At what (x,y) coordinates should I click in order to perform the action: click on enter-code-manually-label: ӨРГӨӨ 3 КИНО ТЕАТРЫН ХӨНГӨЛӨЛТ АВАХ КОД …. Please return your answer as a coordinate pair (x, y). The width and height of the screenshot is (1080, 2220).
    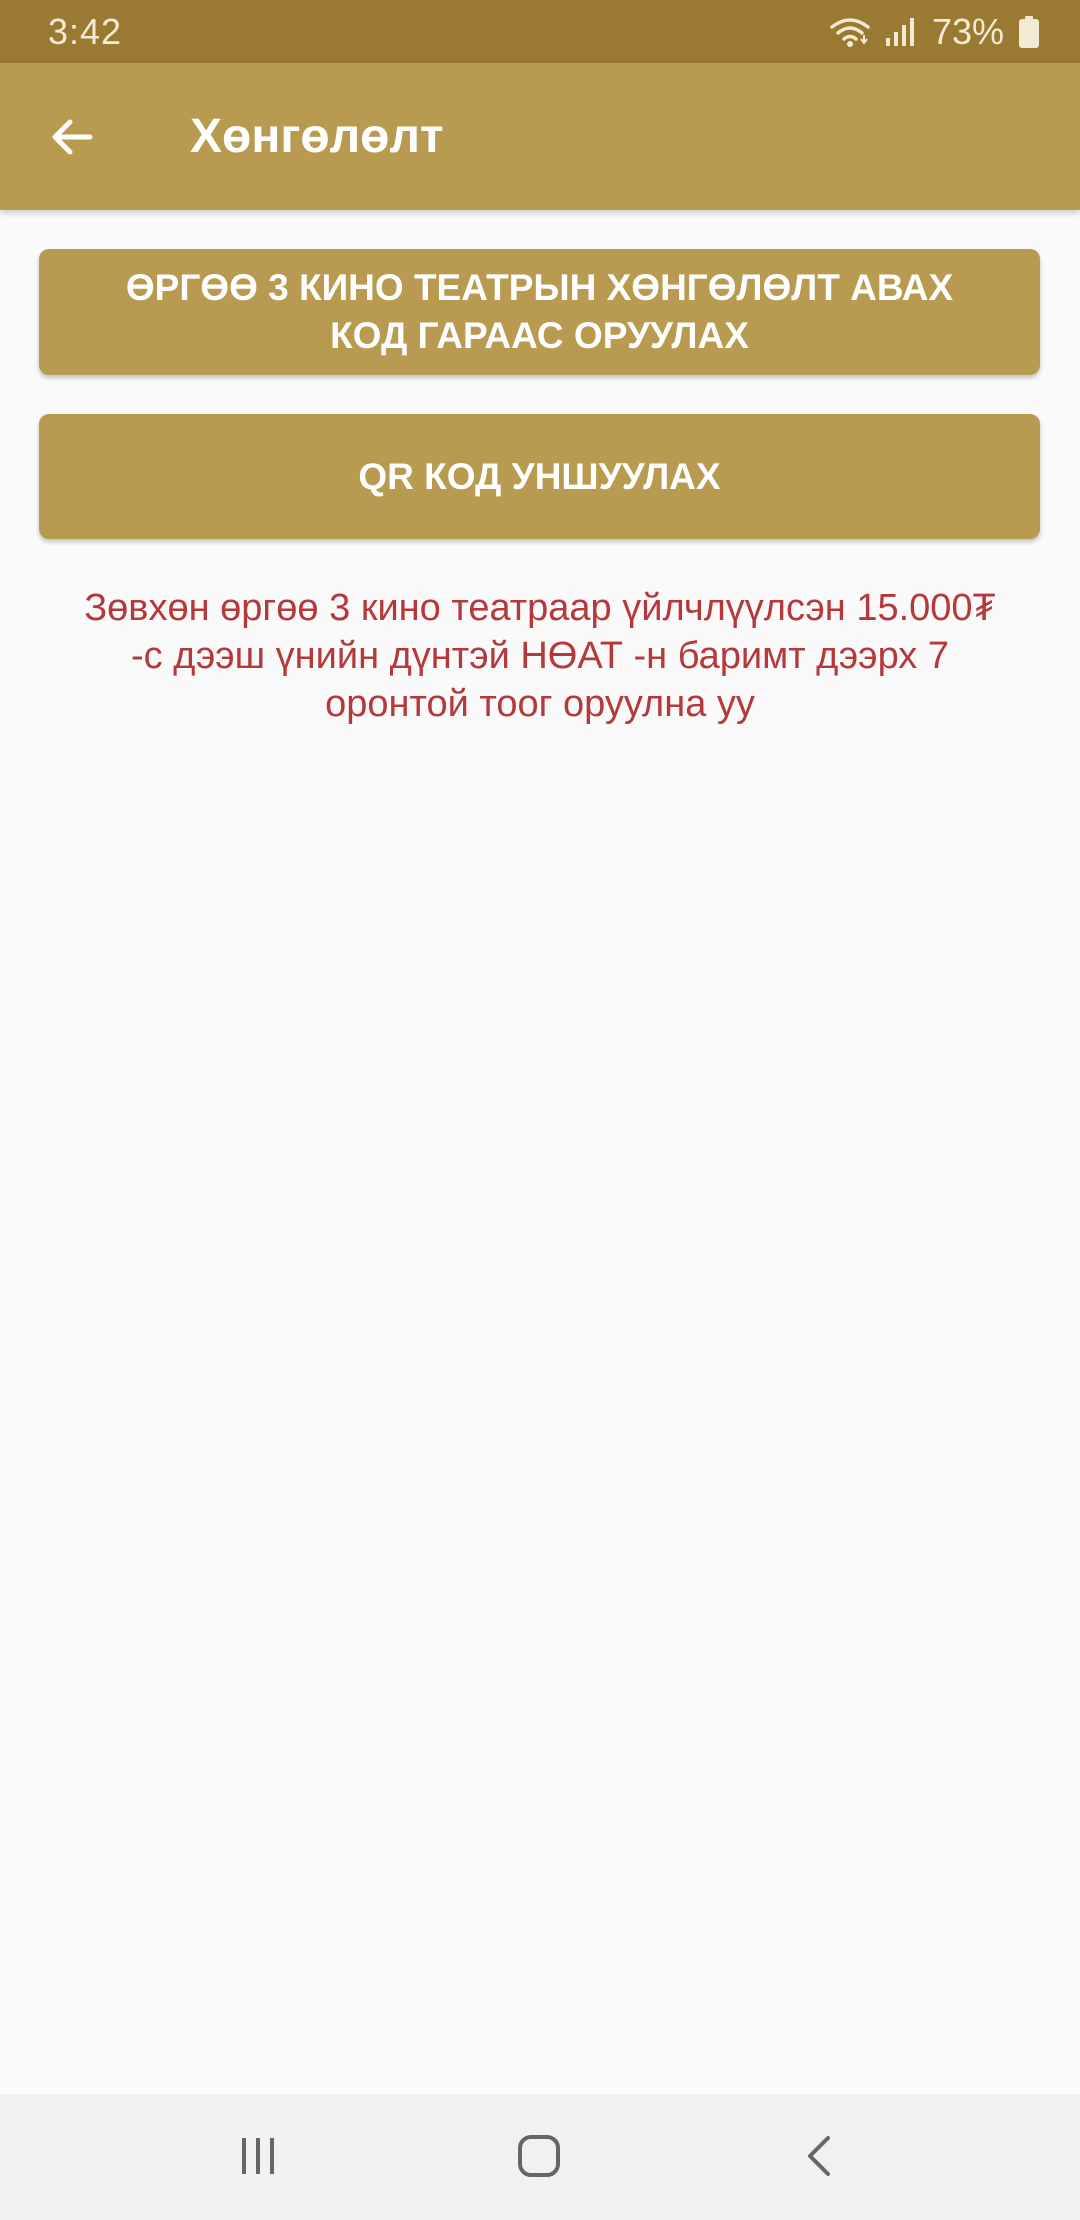
    Looking at the image, I should click on (539, 312).